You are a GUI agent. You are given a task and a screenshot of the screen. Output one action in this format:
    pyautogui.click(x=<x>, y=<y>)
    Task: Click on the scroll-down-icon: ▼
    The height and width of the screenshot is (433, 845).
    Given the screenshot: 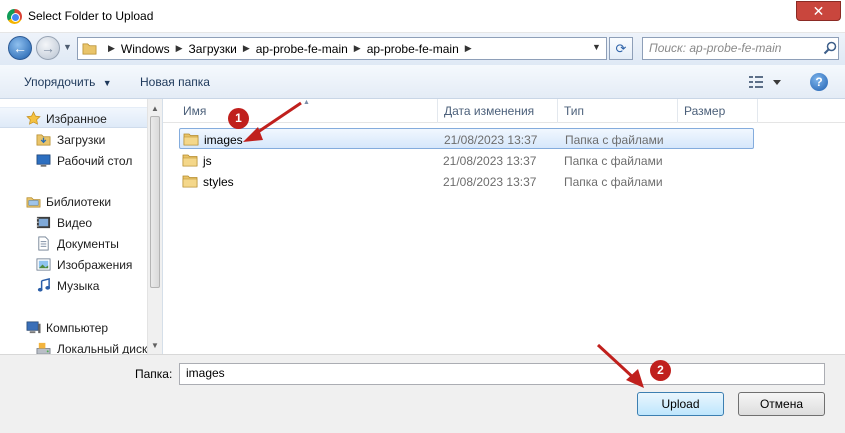 What is the action you would take?
    pyautogui.click(x=155, y=345)
    